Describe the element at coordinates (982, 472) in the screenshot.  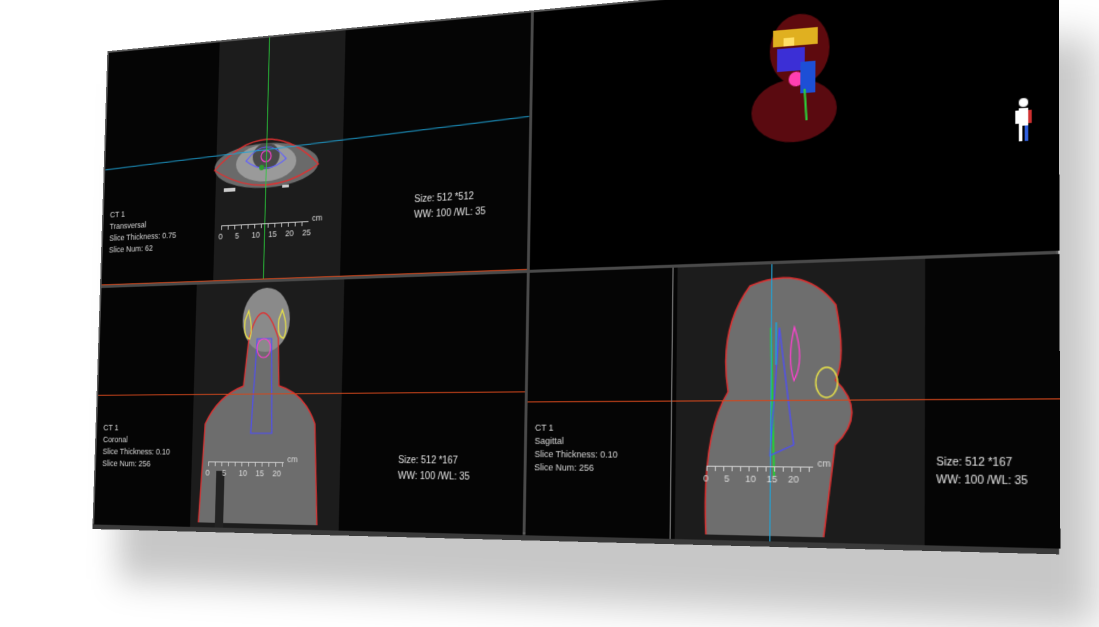
I see `sagittal-size-block: Size: 512 *167 WW: 100 /WL: 35` at that location.